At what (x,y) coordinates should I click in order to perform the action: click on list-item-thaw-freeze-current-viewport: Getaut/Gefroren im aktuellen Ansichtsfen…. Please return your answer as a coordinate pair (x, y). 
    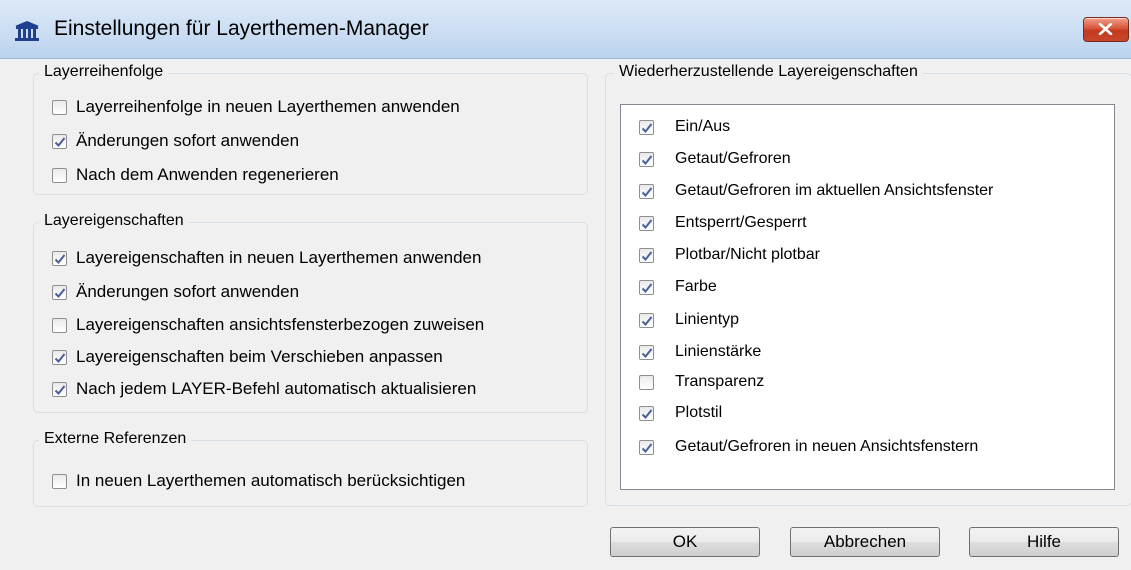
    Looking at the image, I should click on (807, 191).